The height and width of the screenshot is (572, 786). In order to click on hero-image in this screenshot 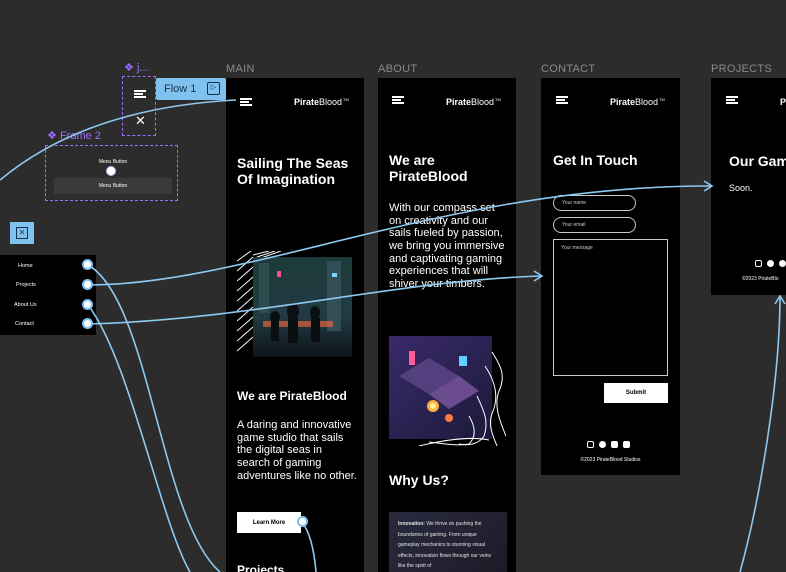, I will do `click(294, 304)`.